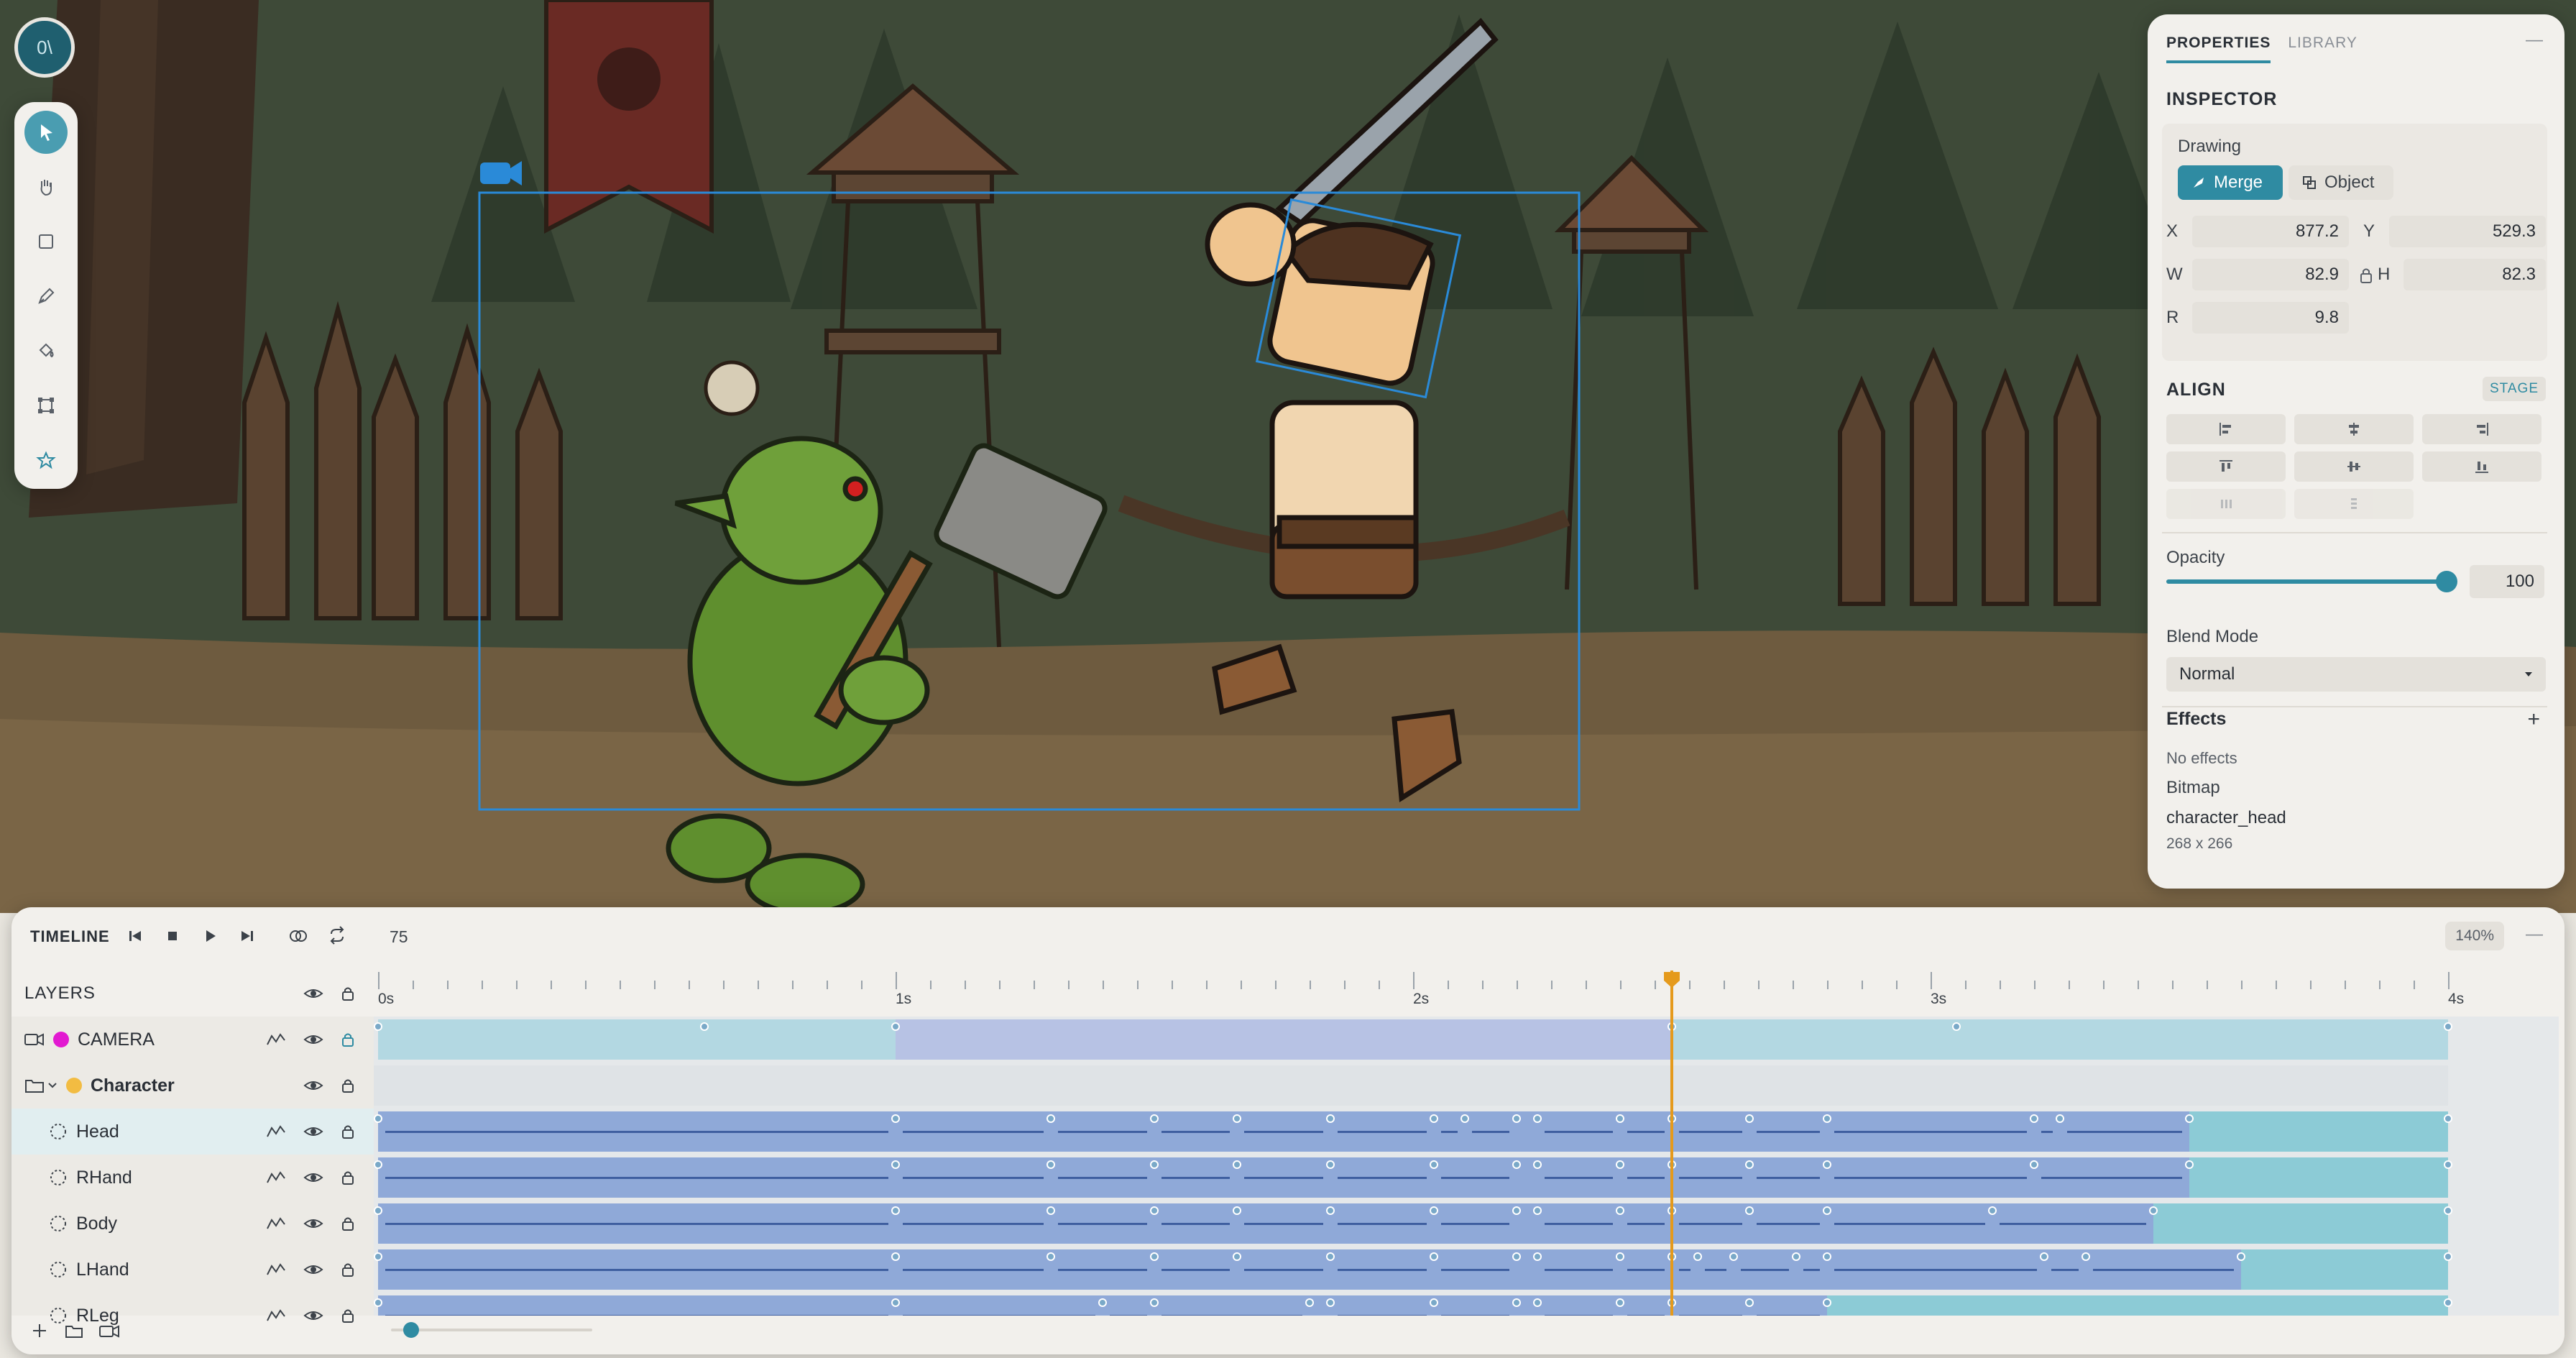 Image resolution: width=2576 pixels, height=1358 pixels. What do you see at coordinates (2482, 429) in the screenshot?
I see `align-right-button` at bounding box center [2482, 429].